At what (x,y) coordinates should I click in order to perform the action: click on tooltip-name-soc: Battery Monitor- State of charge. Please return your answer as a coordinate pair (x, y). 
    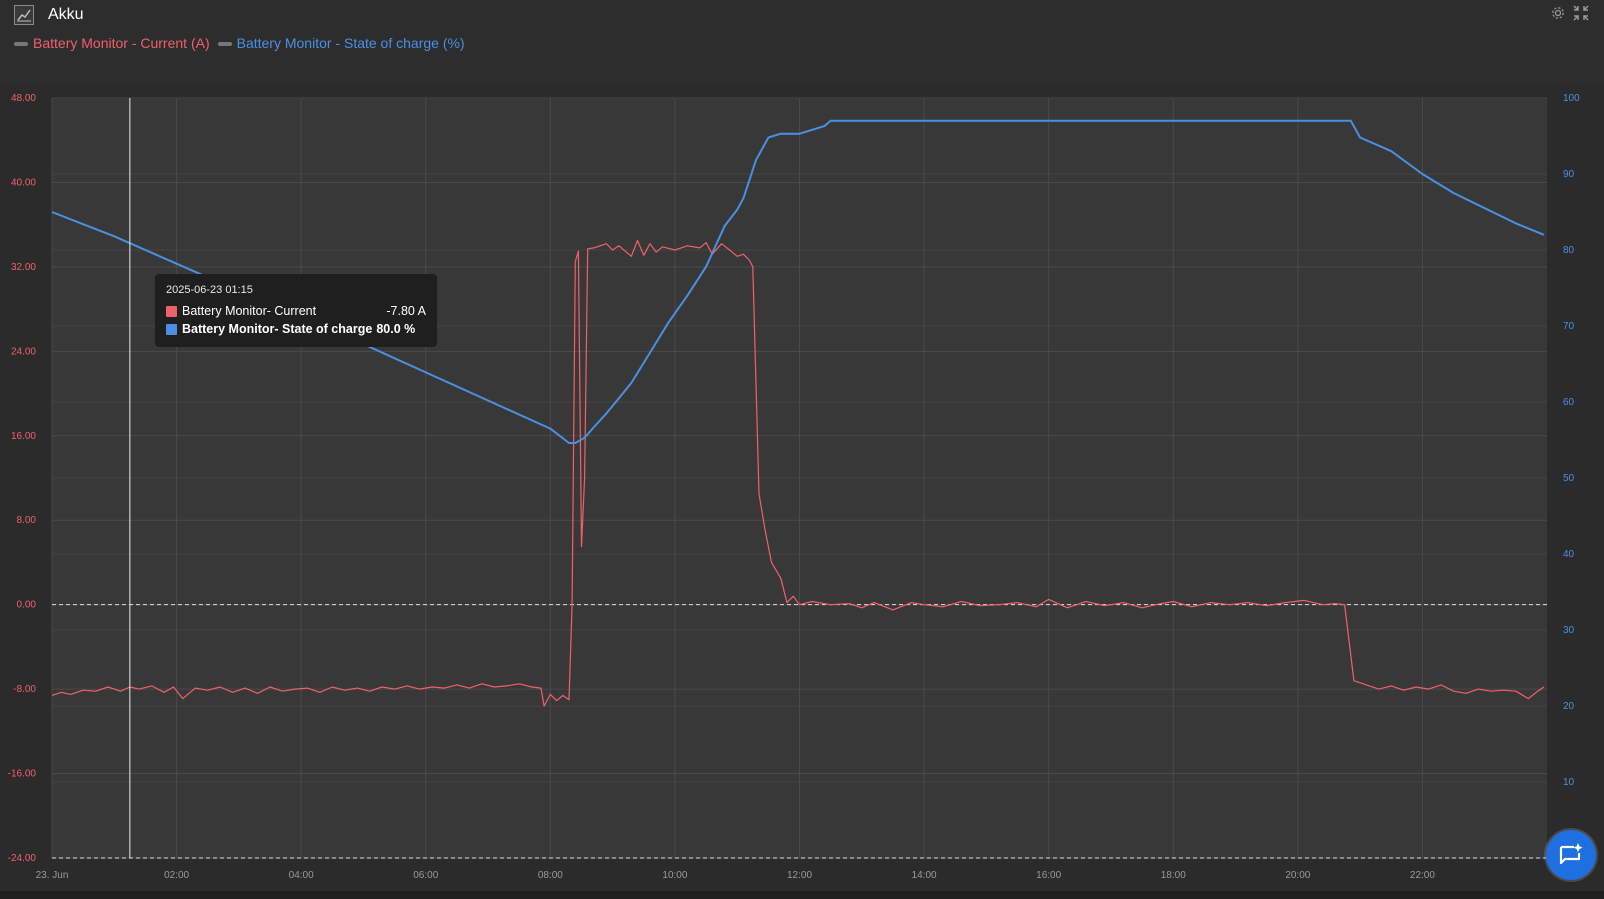
    Looking at the image, I should click on (277, 329).